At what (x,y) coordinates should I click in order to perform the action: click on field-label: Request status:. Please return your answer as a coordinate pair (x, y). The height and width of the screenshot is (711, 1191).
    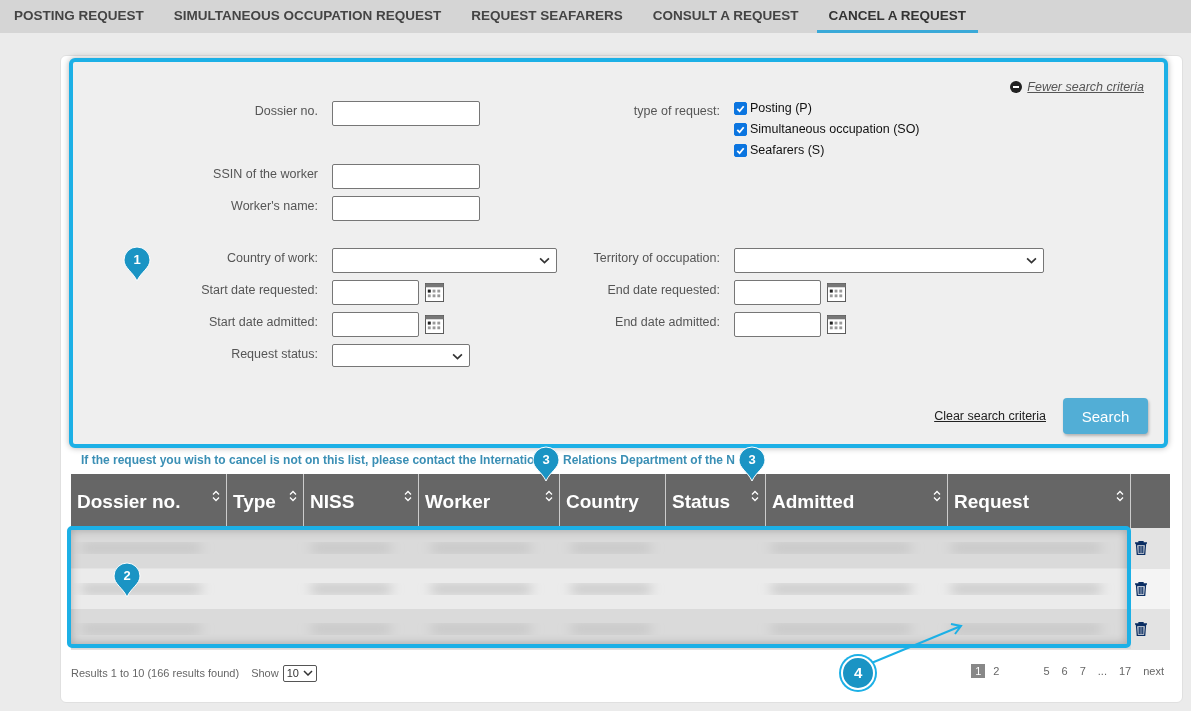
    Looking at the image, I should click on (274, 353).